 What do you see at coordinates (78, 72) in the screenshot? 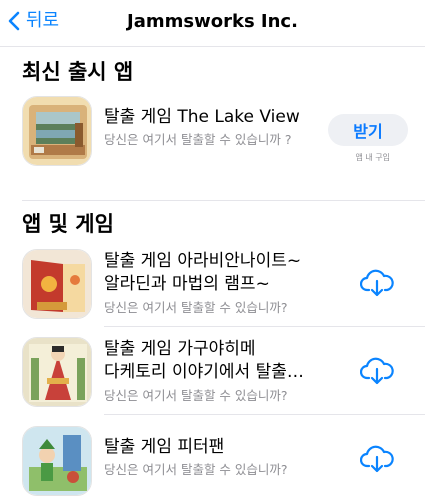
I see `section-title-latest: 최신 출시 앱` at bounding box center [78, 72].